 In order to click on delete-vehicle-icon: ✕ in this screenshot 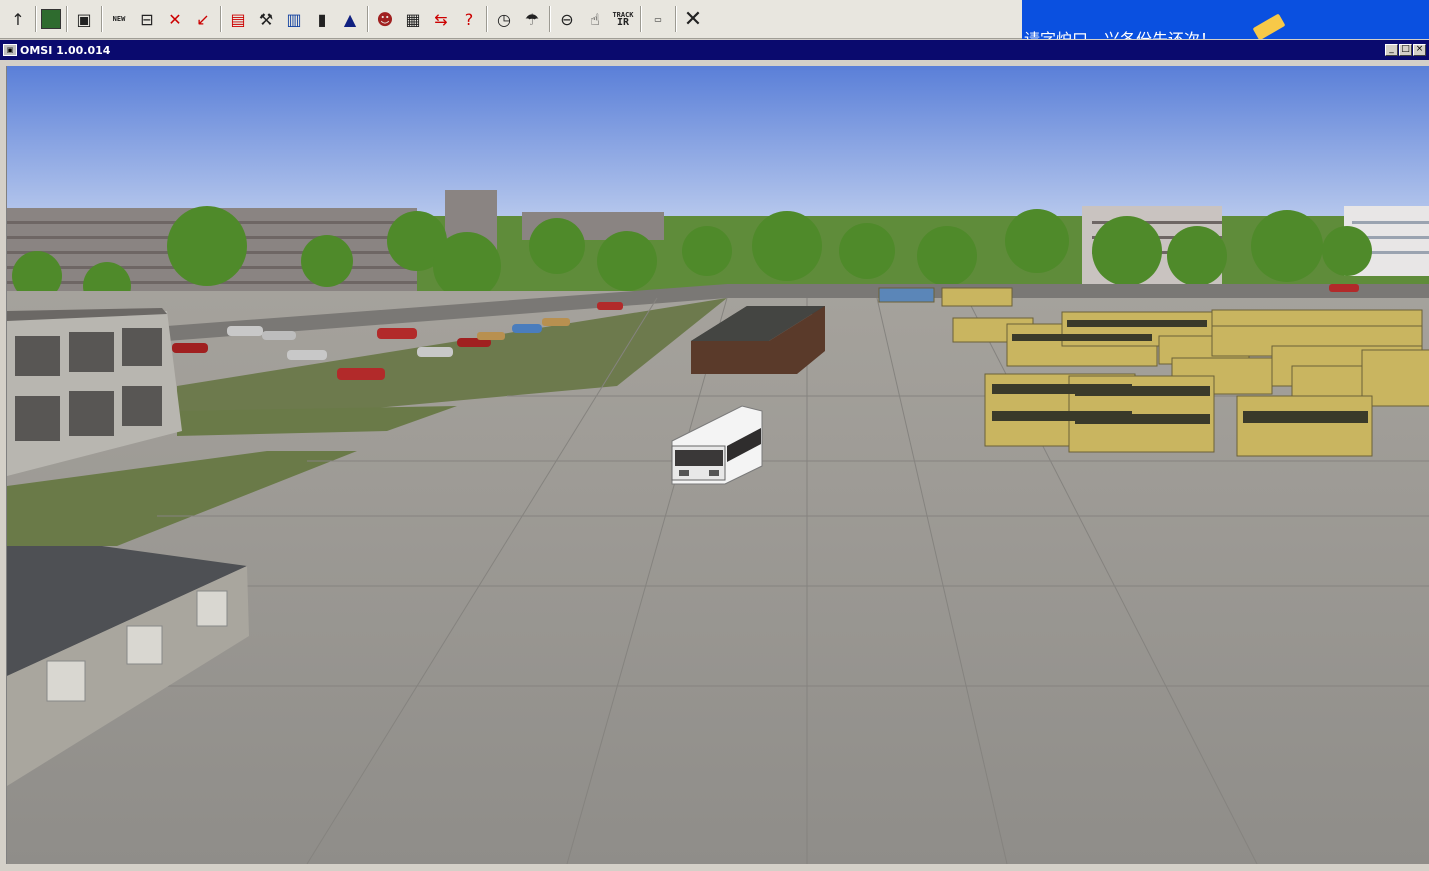, I will do `click(175, 19)`.